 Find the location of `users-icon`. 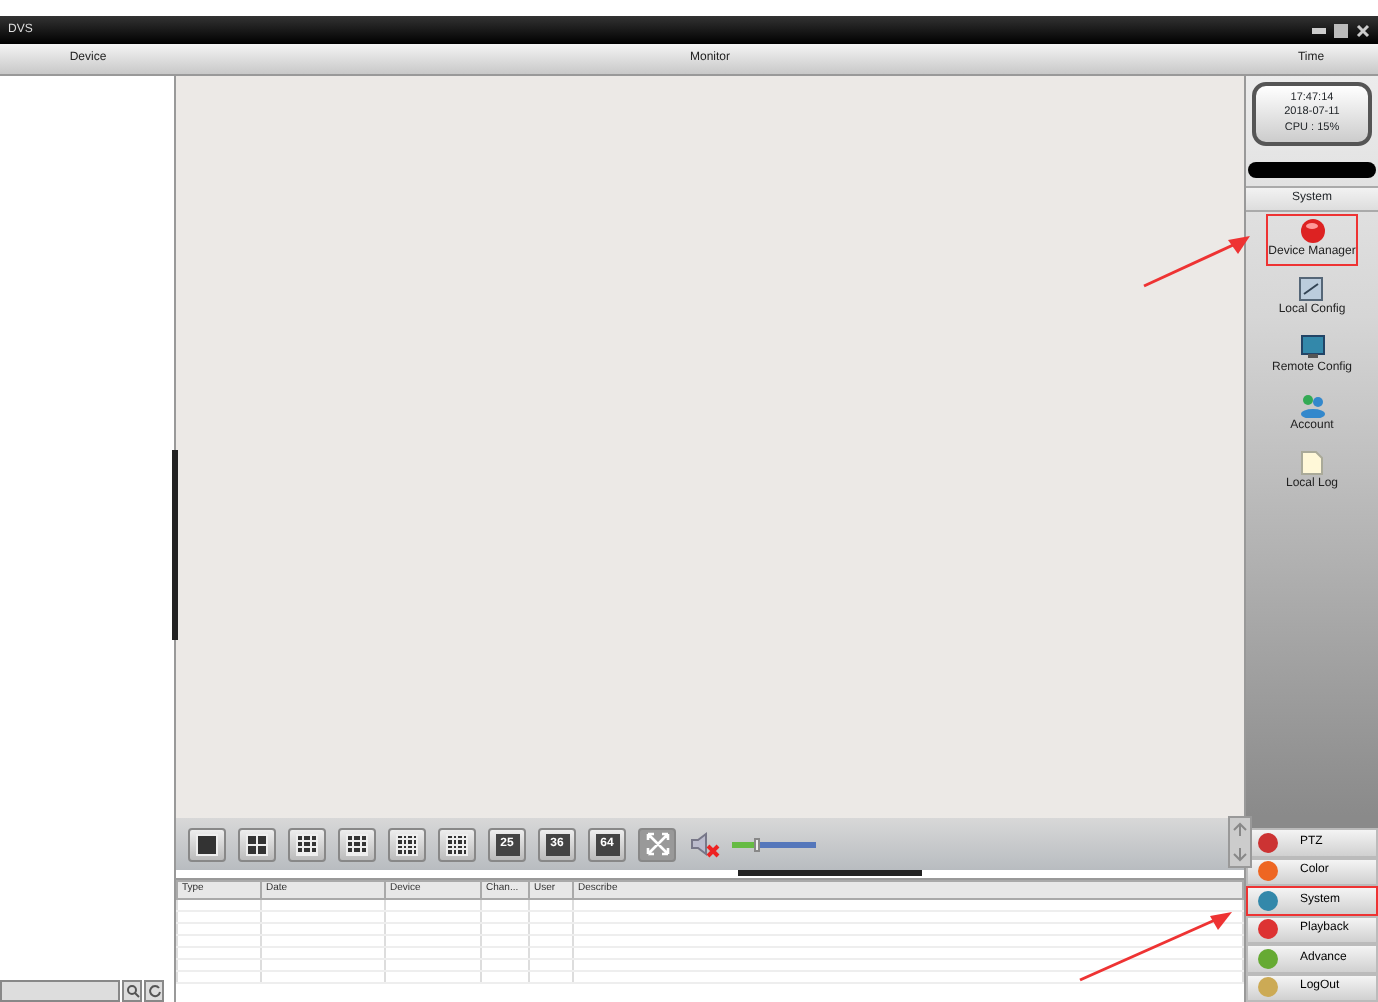

users-icon is located at coordinates (1312, 405).